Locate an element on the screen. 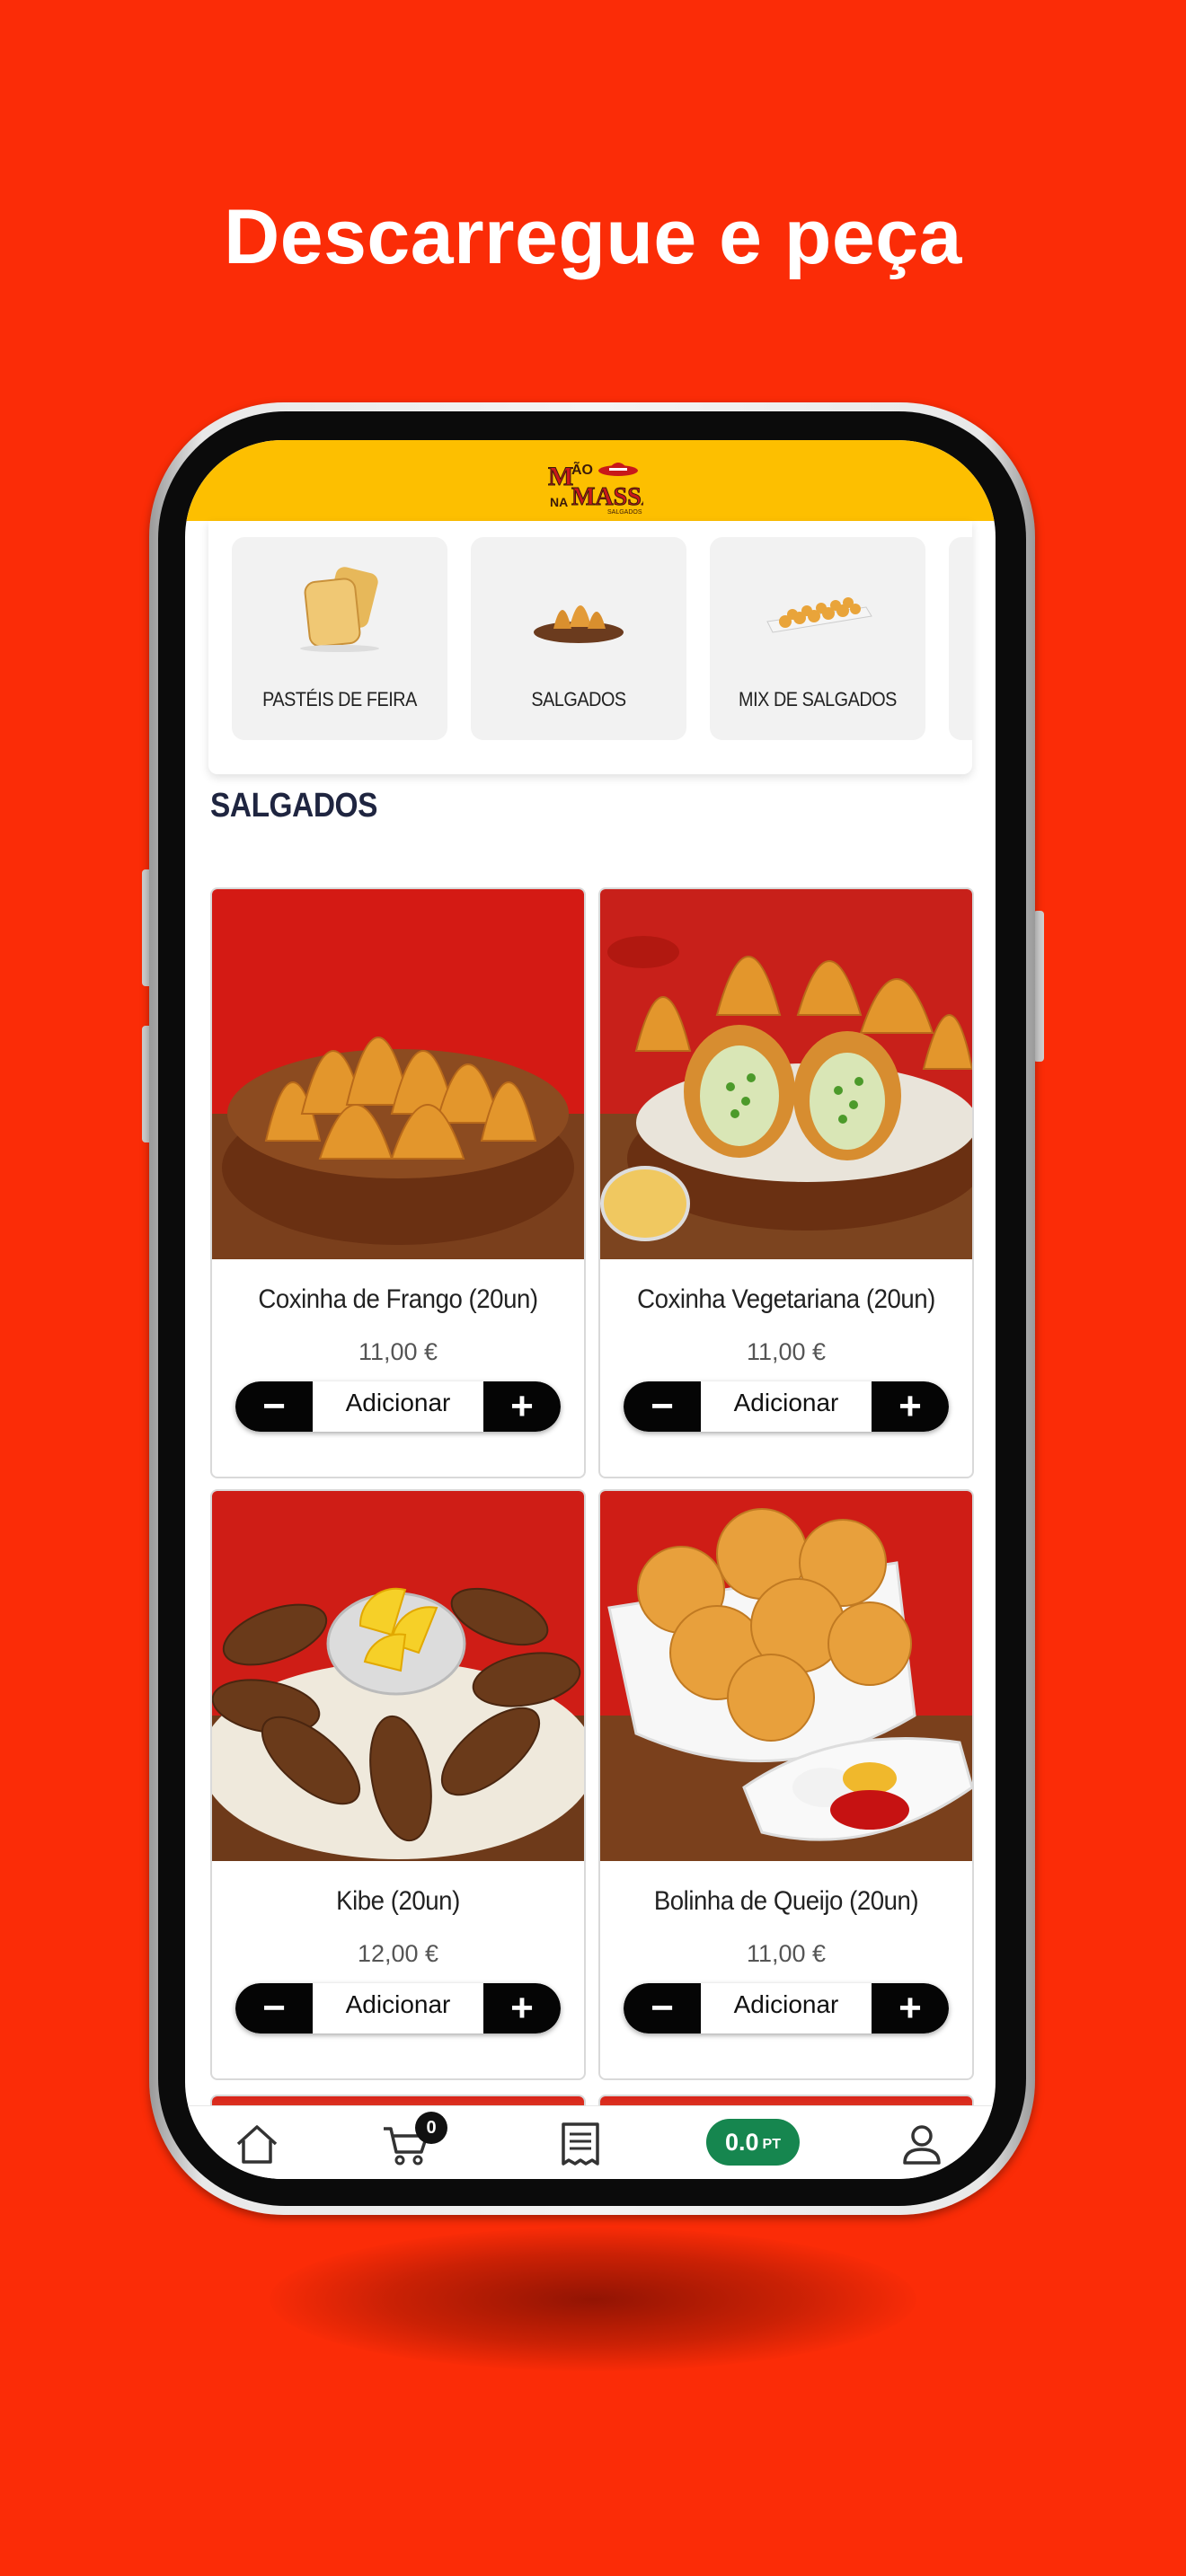 The height and width of the screenshot is (2576, 1186). category-salgados: SALGADOS is located at coordinates (578, 638).